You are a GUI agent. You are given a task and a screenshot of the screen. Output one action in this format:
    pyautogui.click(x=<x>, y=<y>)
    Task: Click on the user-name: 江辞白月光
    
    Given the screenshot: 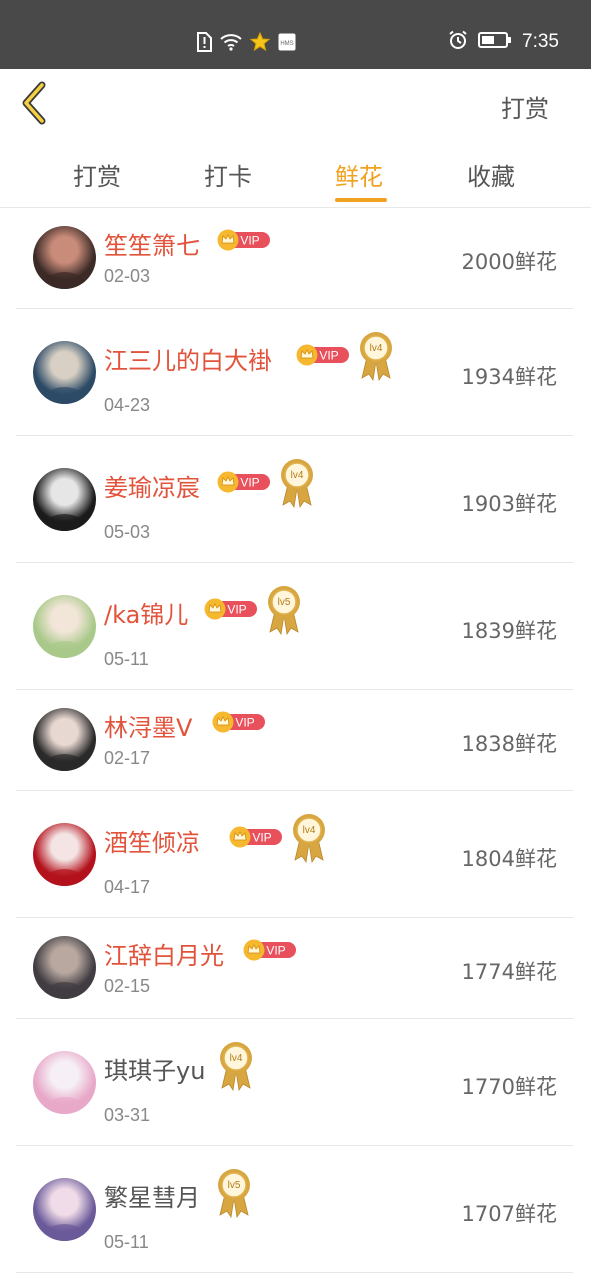 What is the action you would take?
    pyautogui.click(x=164, y=956)
    